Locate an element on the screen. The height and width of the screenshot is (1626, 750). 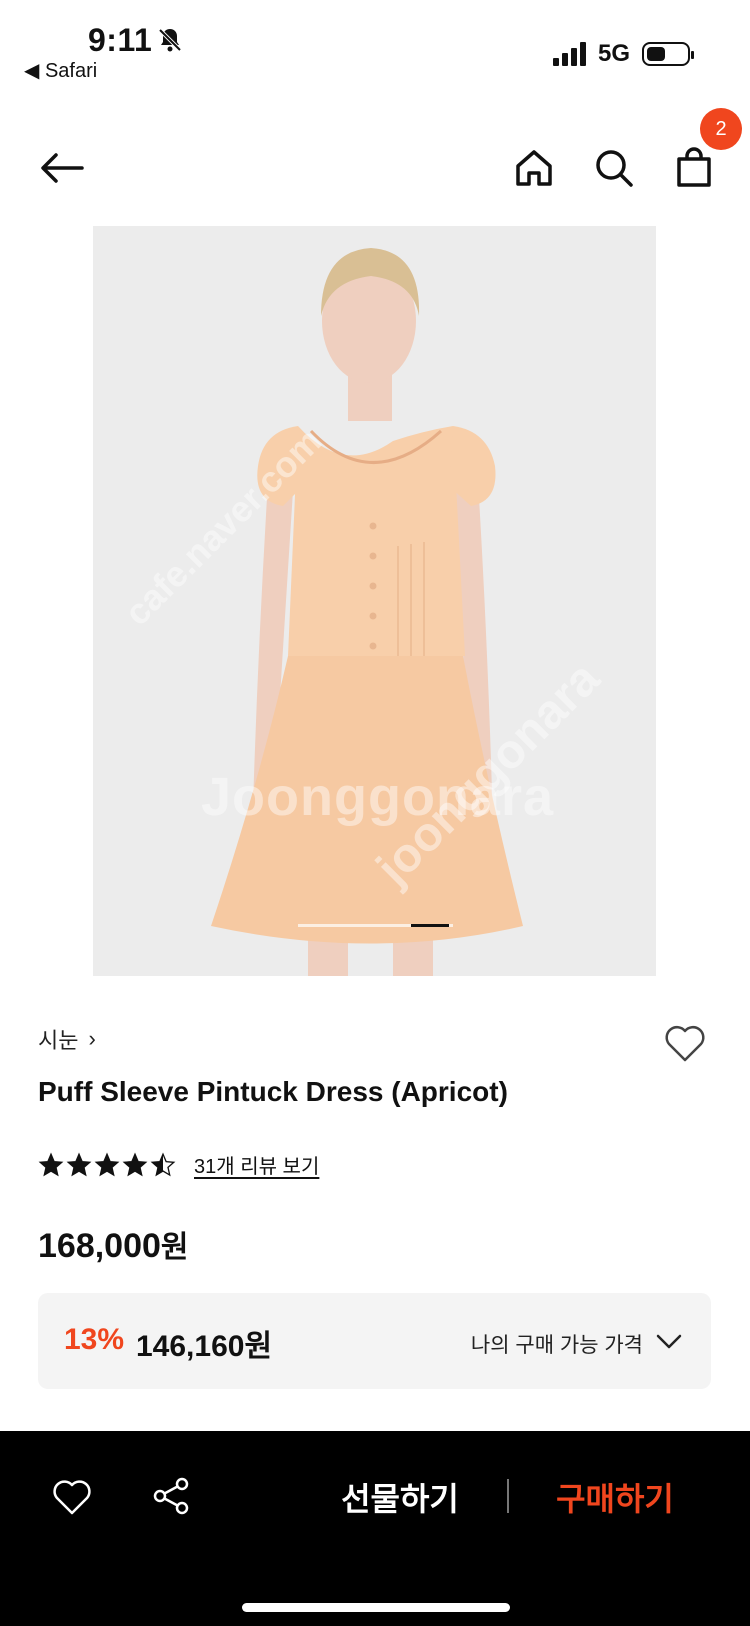
chevron-down-icon is located at coordinates (669, 1341).